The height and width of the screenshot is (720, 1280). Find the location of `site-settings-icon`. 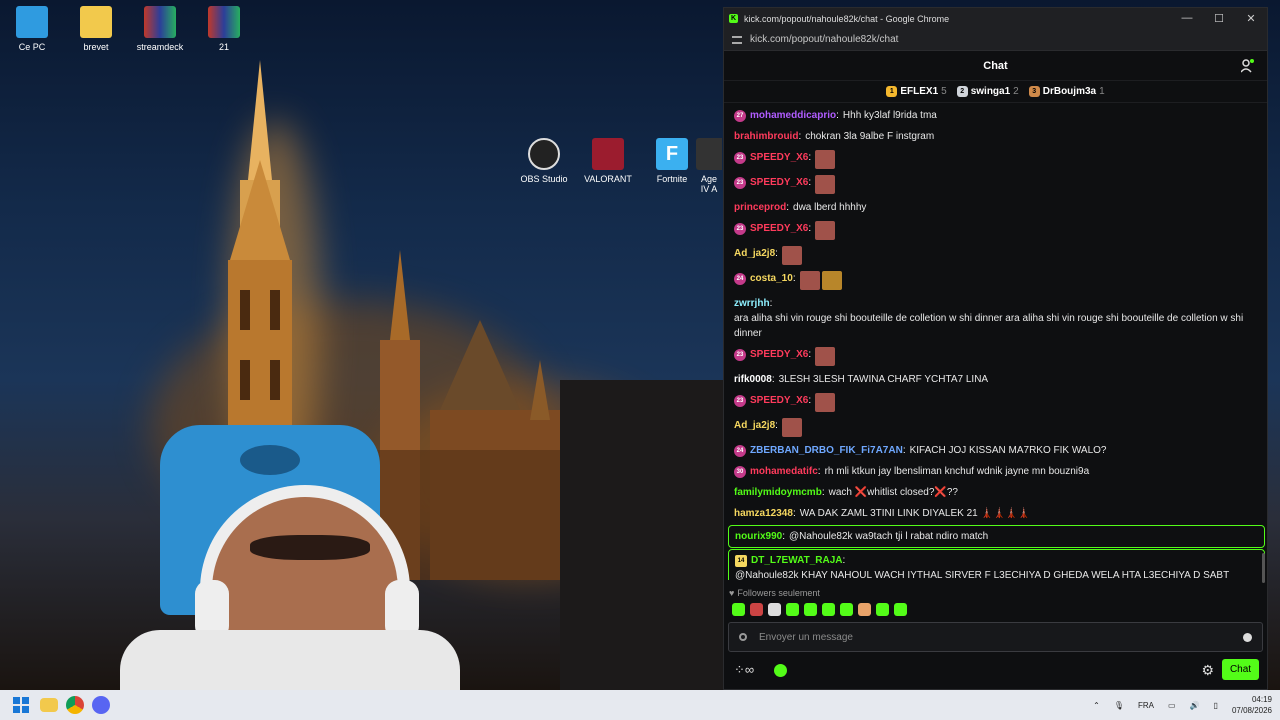

site-settings-icon is located at coordinates (737, 39).